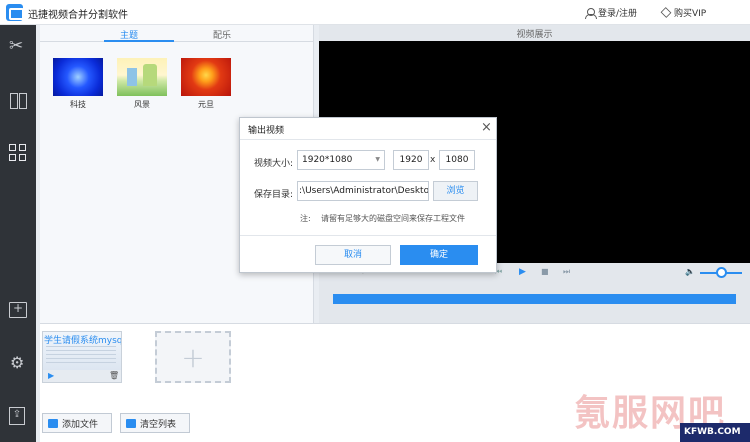 This screenshot has height=442, width=750. What do you see at coordinates (534, 299) in the screenshot?
I see `timeline-bar` at bounding box center [534, 299].